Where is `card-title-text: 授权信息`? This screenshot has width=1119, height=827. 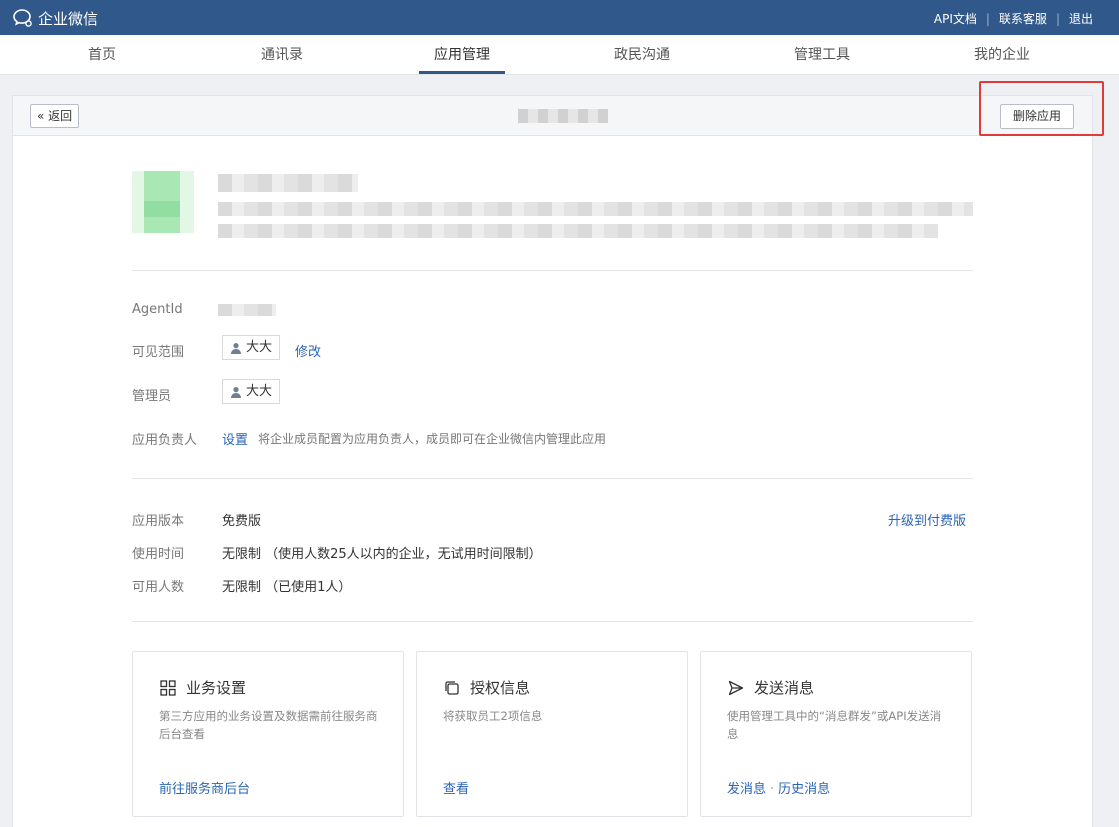
card-title-text: 授权信息 is located at coordinates (500, 688).